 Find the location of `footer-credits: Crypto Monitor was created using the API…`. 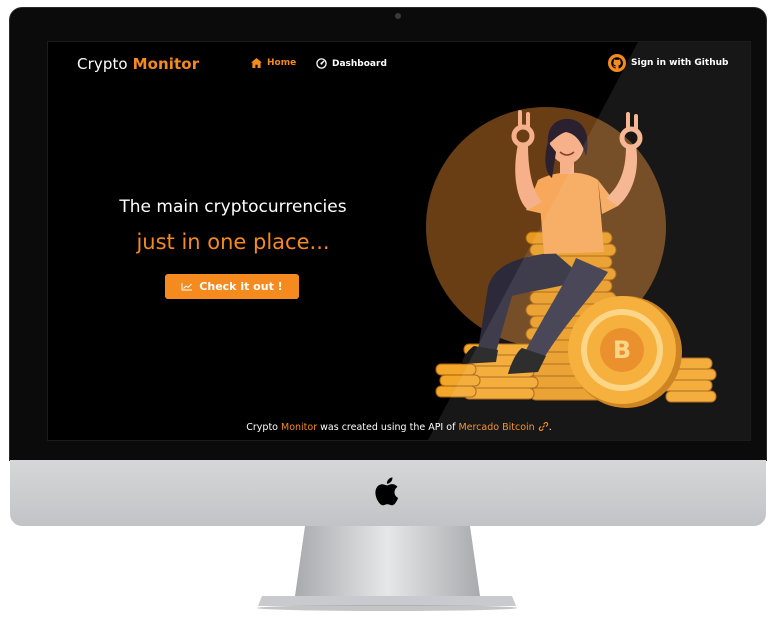

footer-credits: Crypto Monitor was created using the API… is located at coordinates (399, 427).